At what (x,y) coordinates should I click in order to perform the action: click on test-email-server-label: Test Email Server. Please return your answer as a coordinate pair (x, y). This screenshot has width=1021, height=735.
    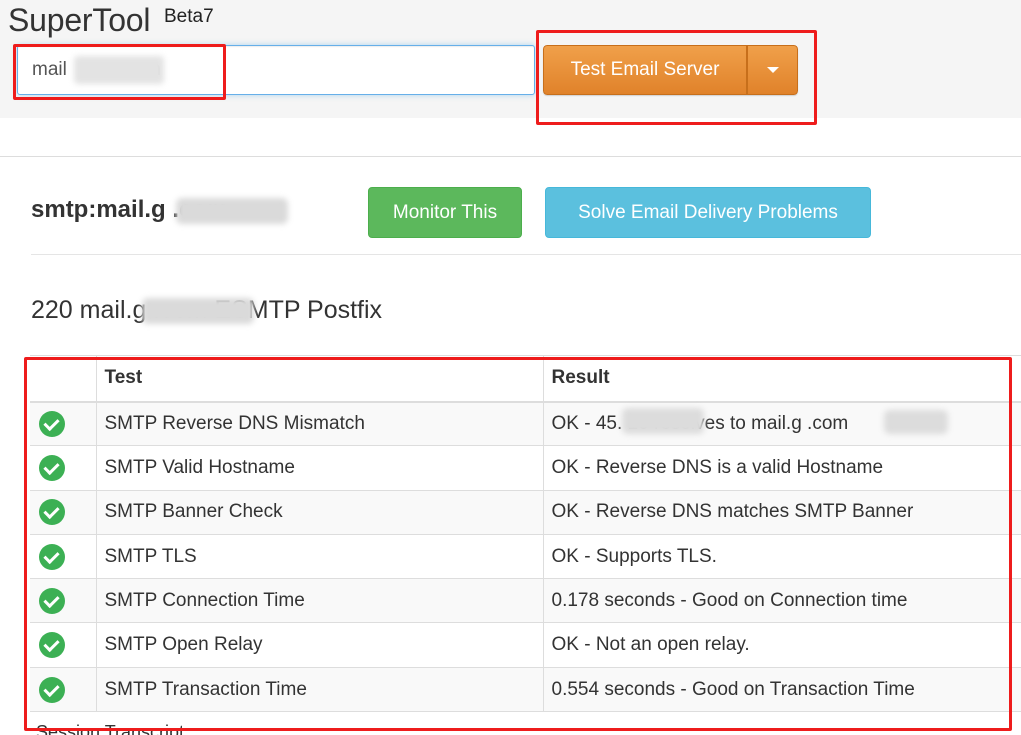
    Looking at the image, I should click on (645, 69).